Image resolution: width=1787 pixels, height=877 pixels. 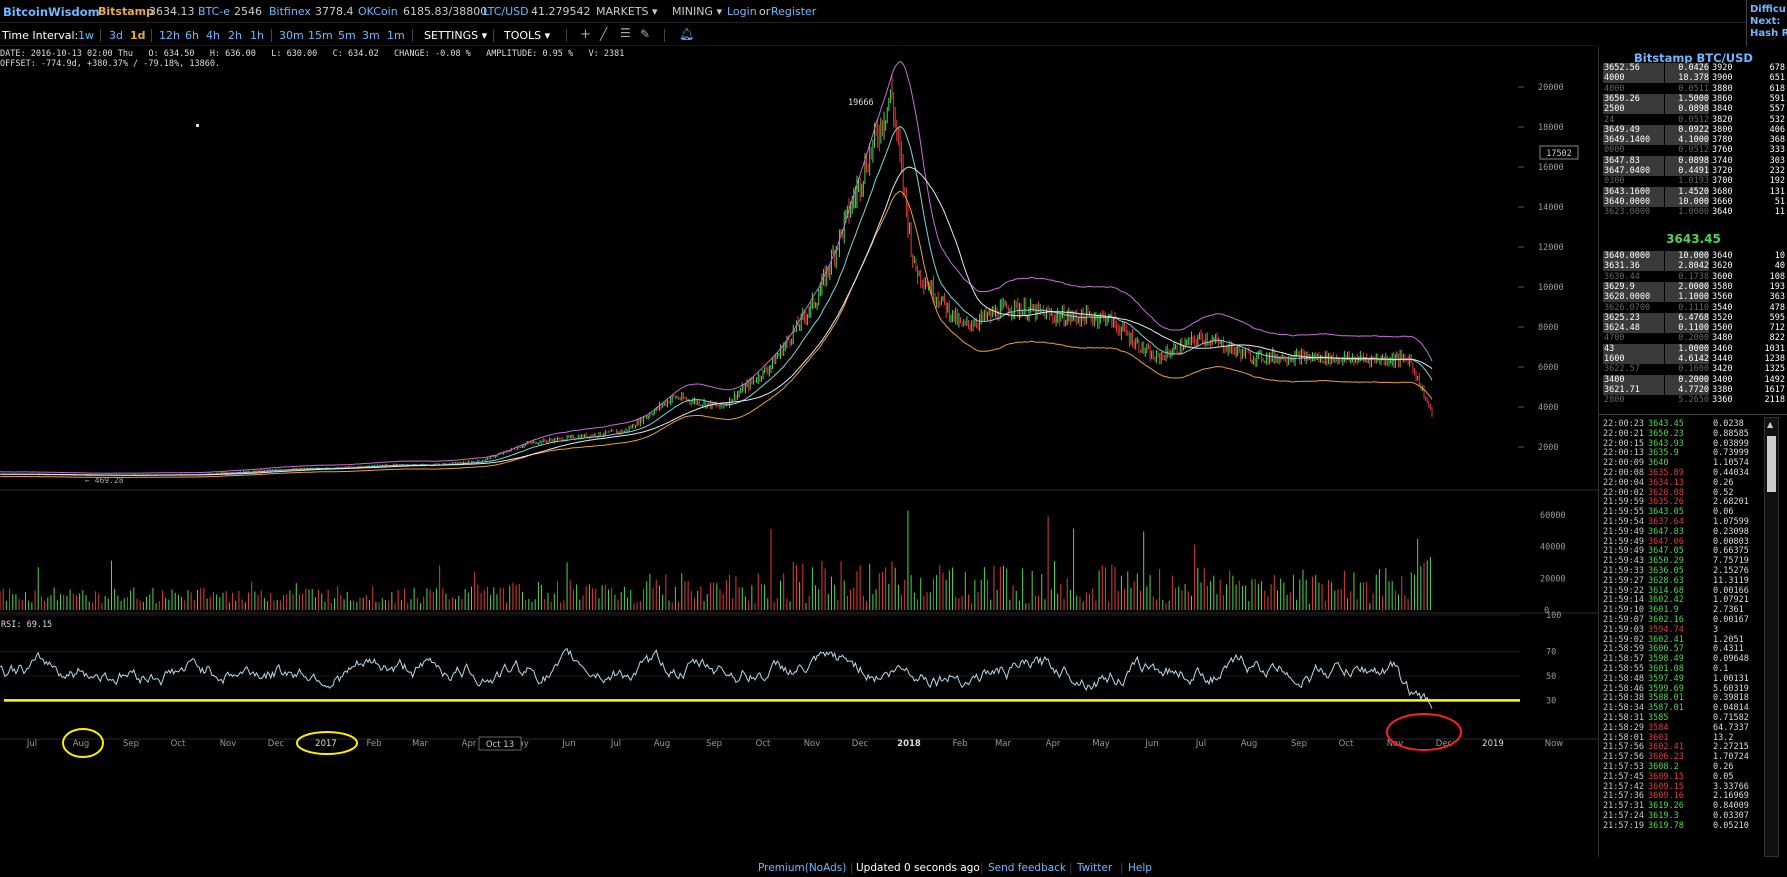 What do you see at coordinates (169, 35) in the screenshot?
I see `interval-12h: 12h` at bounding box center [169, 35].